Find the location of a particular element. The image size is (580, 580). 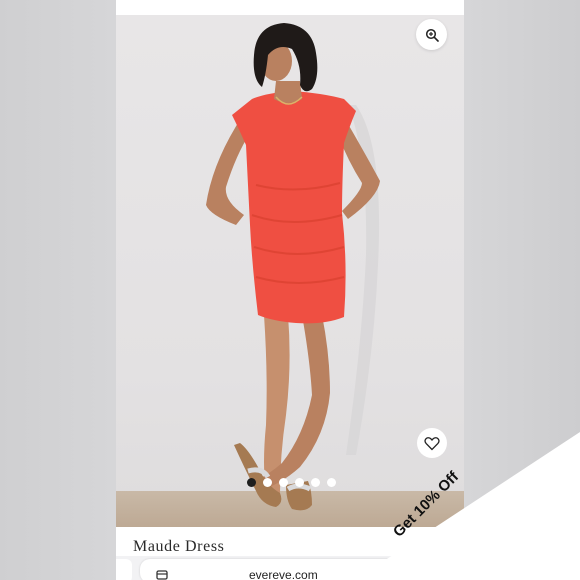

zoom-in-icon is located at coordinates (432, 35).